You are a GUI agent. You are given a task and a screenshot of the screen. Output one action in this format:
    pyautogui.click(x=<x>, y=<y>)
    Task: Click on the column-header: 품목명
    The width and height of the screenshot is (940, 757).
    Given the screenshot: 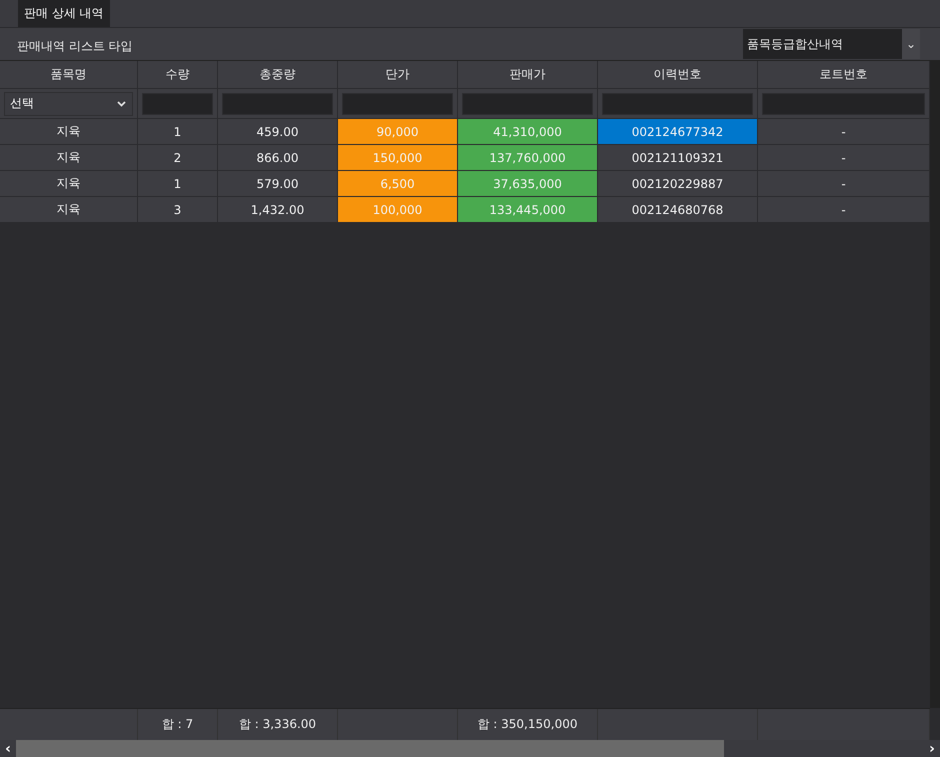 What is the action you would take?
    pyautogui.click(x=69, y=75)
    